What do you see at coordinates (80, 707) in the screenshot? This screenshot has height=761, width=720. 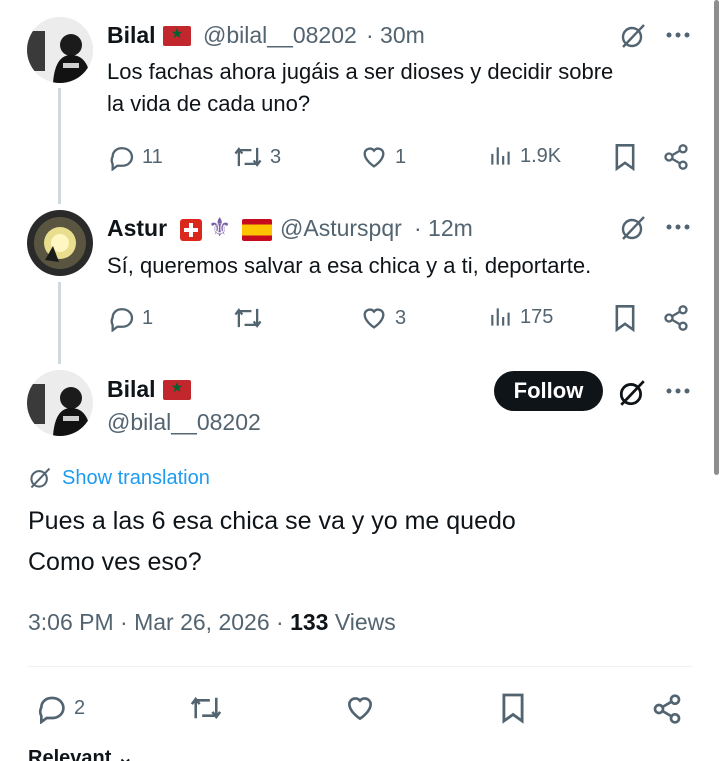 I see `reply-count: 2` at bounding box center [80, 707].